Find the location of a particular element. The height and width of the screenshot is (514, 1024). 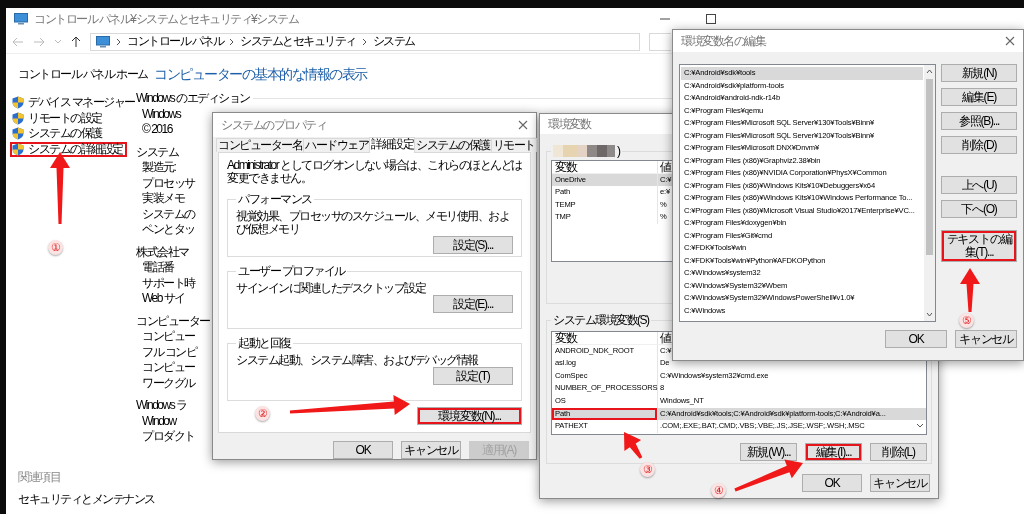

page-heading: コンピューターの基本的な情報の表示 is located at coordinates (260, 75).